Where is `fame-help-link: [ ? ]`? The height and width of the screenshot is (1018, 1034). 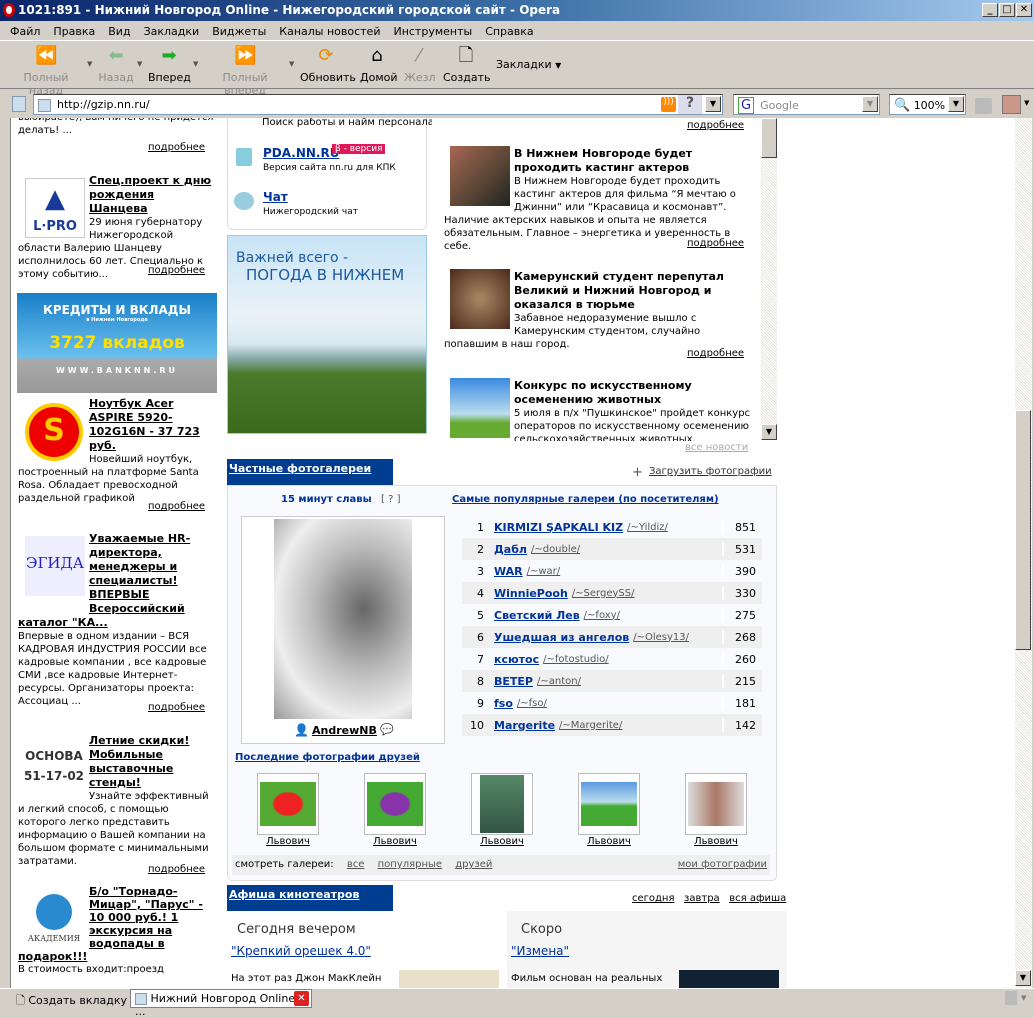 fame-help-link: [ ? ] is located at coordinates (390, 499).